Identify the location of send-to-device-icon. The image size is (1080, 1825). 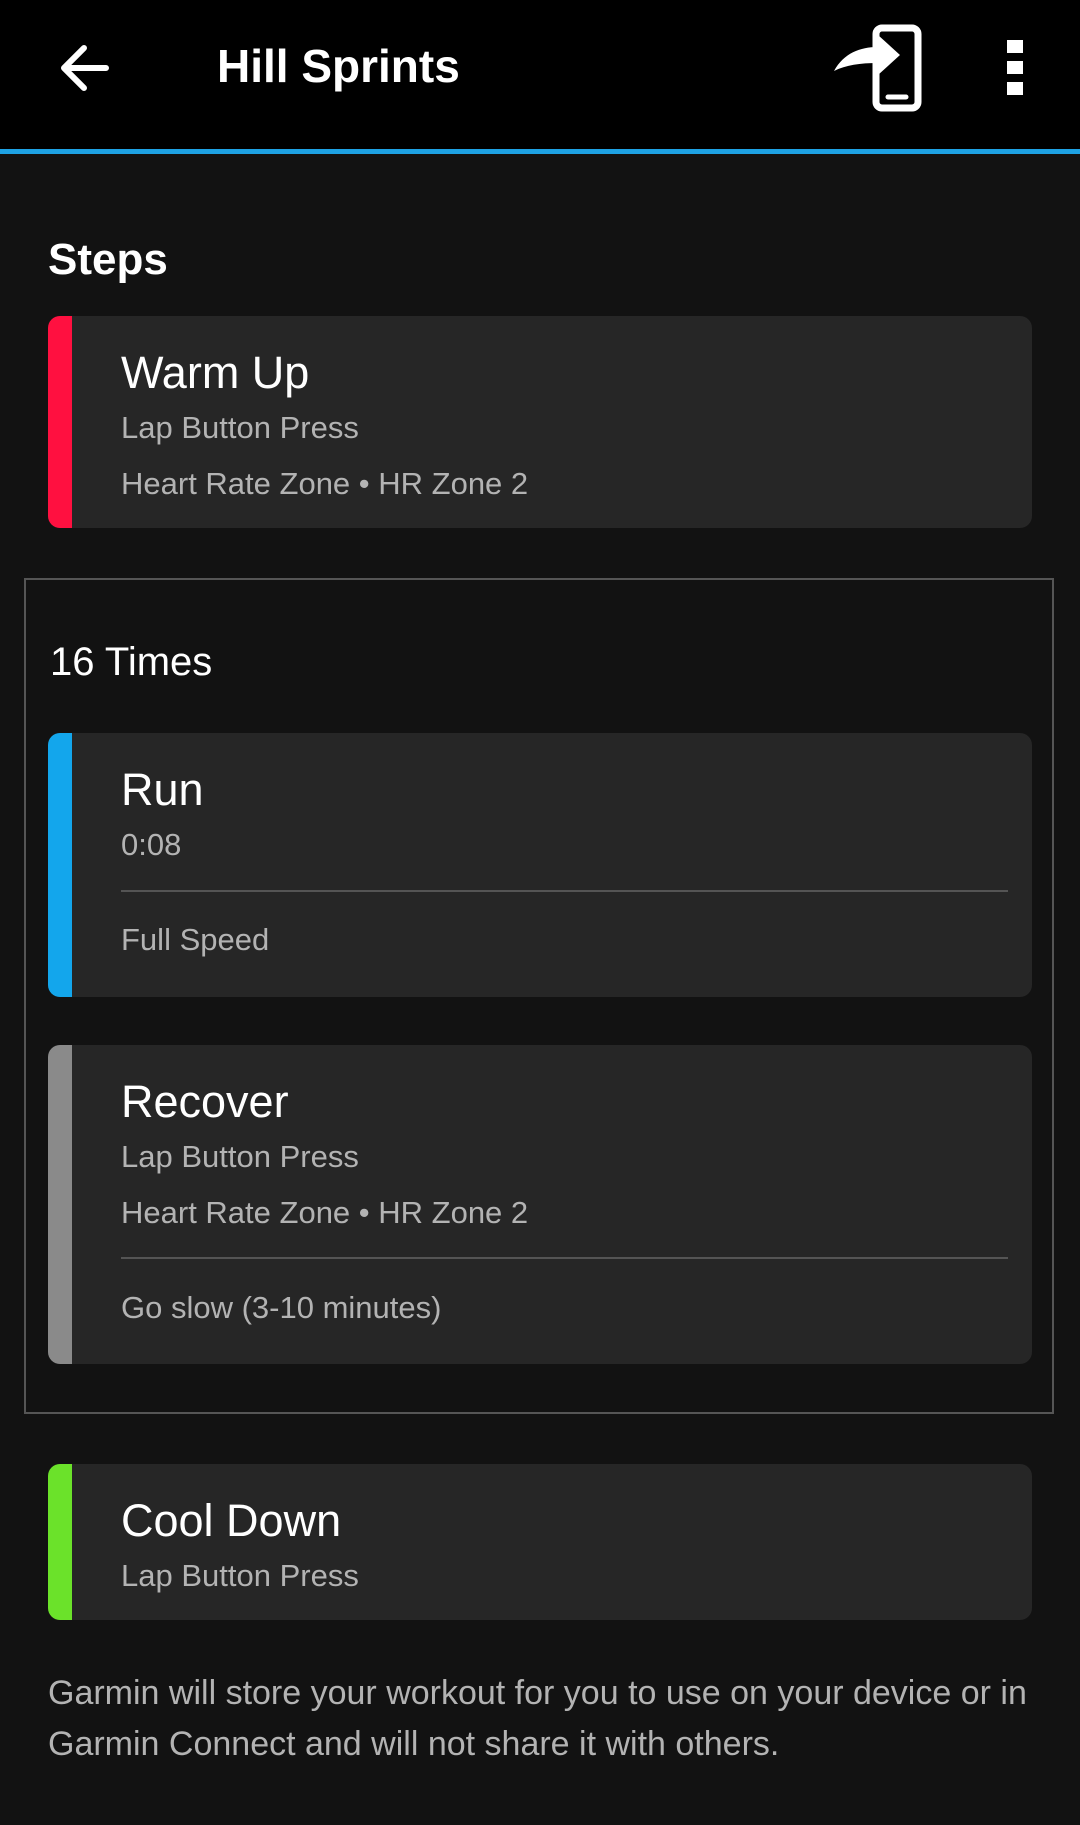
(878, 68).